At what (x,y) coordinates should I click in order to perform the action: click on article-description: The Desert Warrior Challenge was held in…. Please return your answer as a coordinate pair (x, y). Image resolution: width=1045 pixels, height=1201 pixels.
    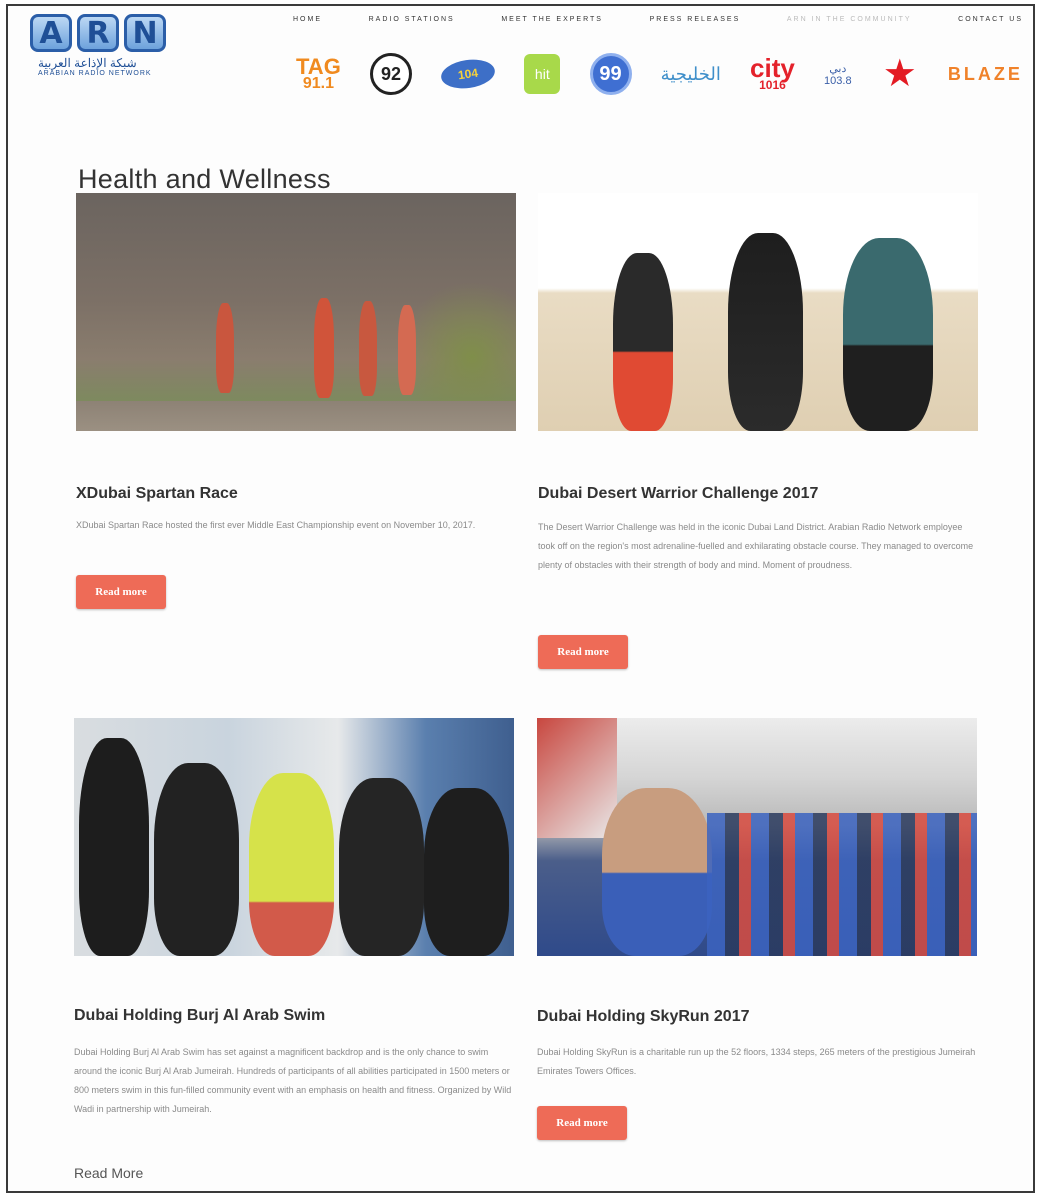
    Looking at the image, I should click on (756, 546).